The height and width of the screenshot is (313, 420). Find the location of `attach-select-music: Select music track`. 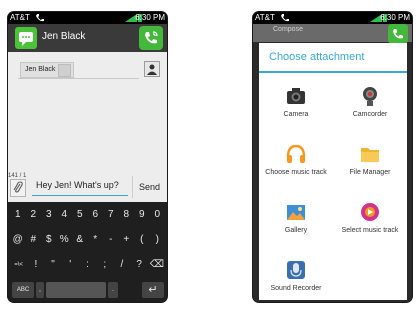

attach-select-music: Select music track is located at coordinates (370, 228).